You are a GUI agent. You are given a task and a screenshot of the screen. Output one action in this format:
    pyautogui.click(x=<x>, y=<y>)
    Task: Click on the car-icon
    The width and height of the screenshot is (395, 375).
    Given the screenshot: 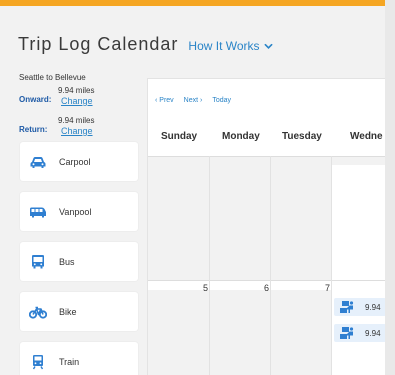 What is the action you would take?
    pyautogui.click(x=38, y=162)
    